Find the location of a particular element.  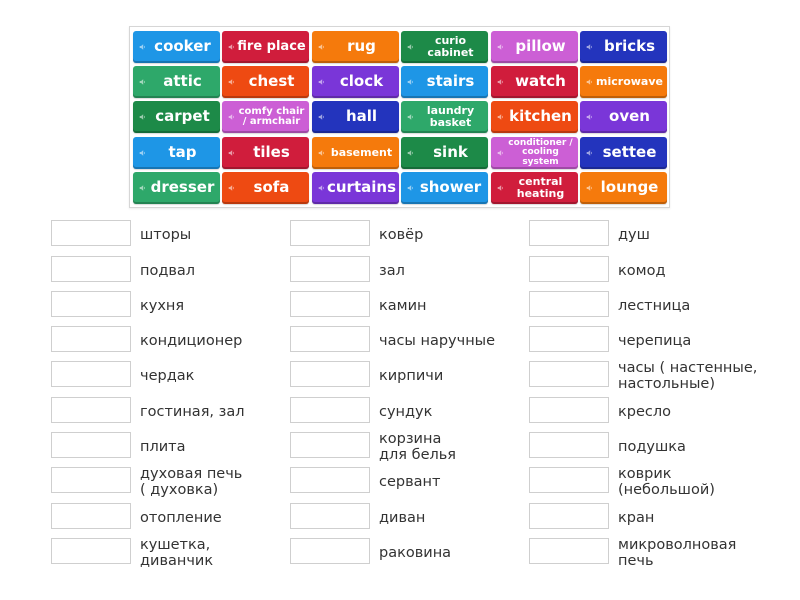

answer-row: плита is located at coordinates (176, 447).